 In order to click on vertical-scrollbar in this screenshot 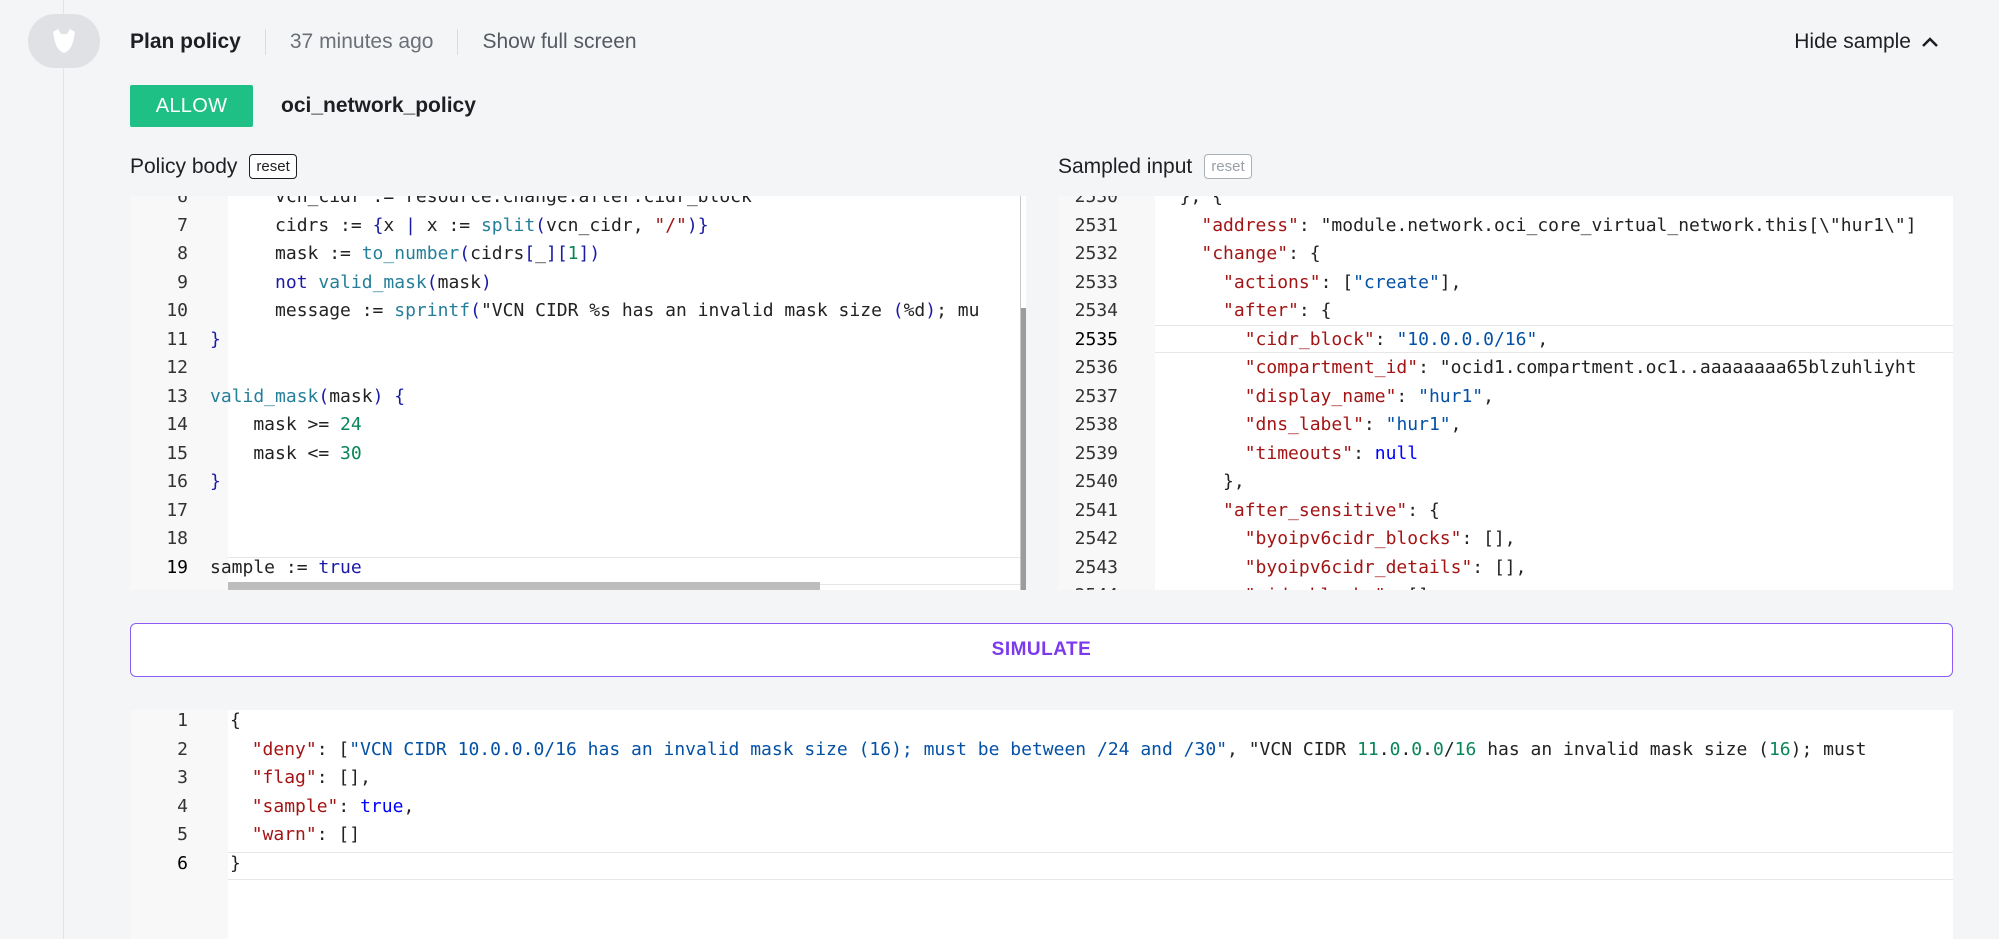, I will do `click(1023, 393)`.